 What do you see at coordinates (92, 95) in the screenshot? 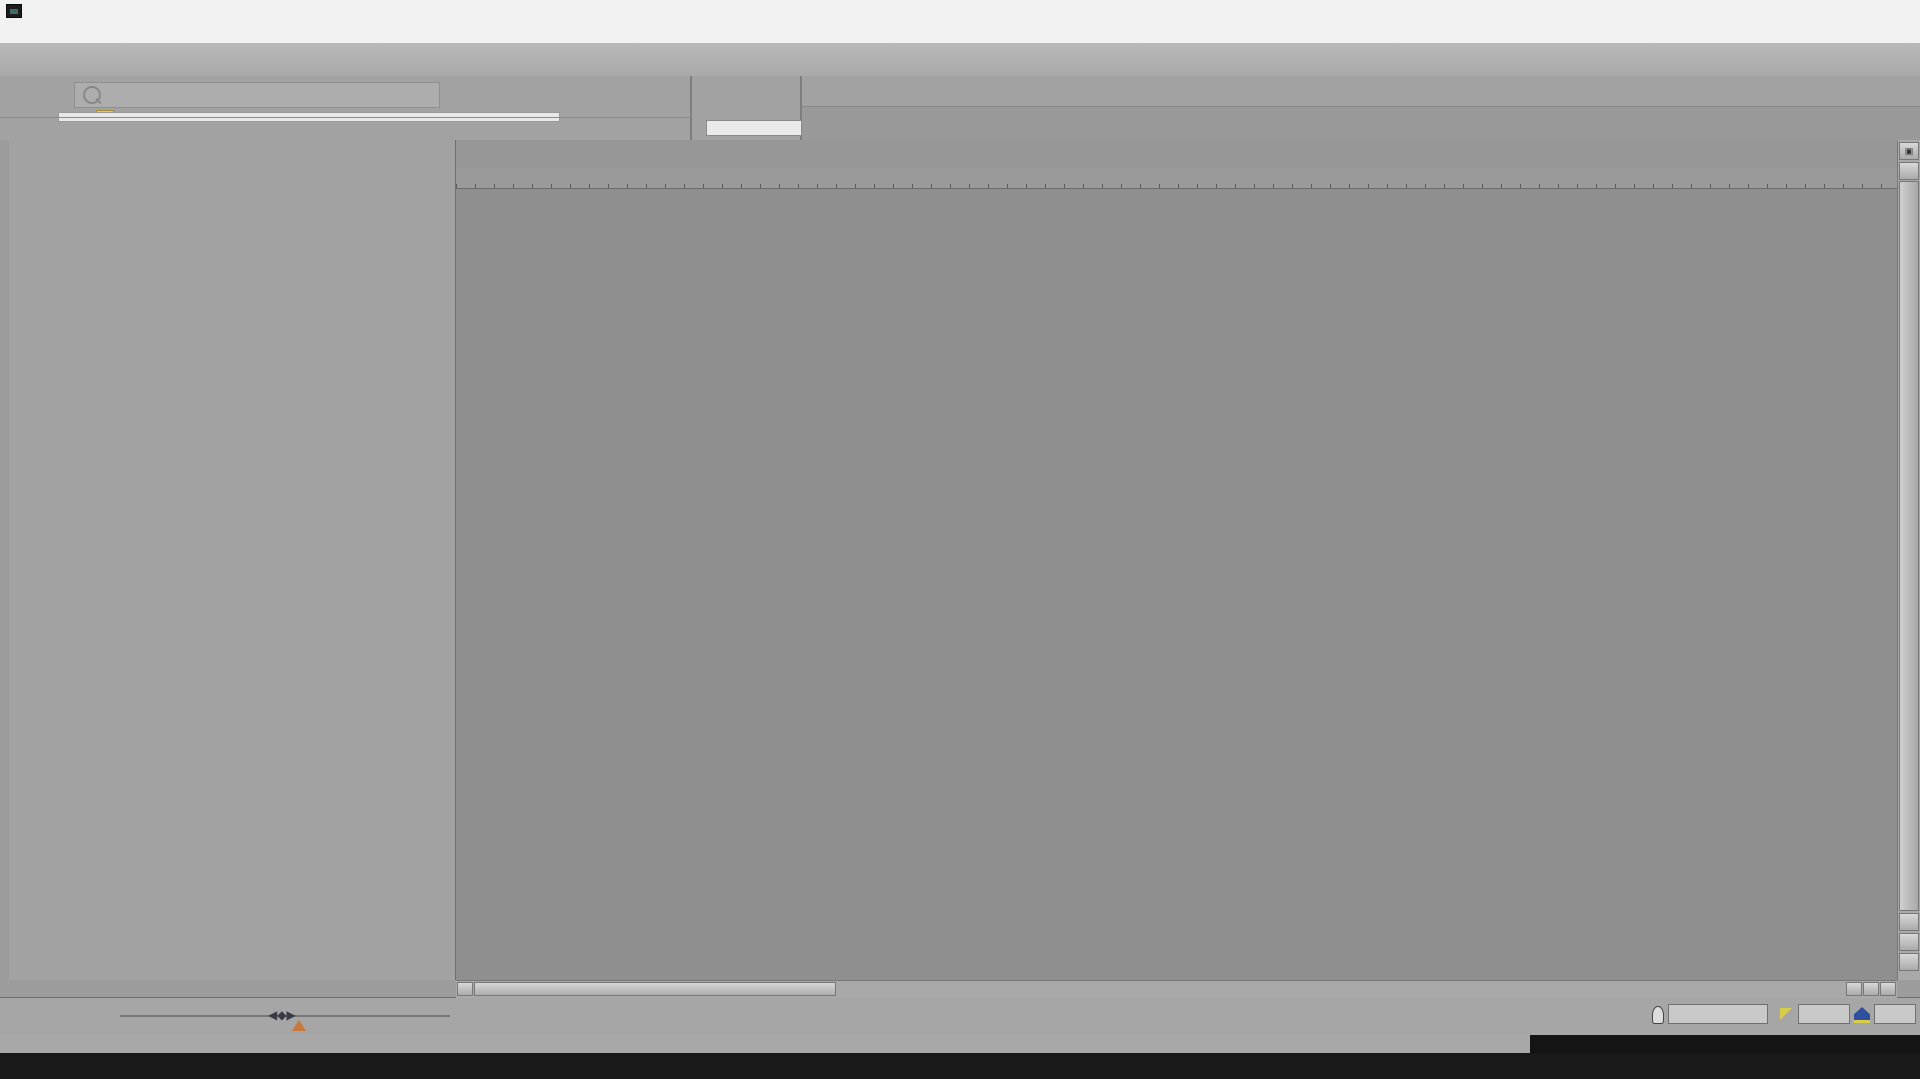
I see `search-icon` at bounding box center [92, 95].